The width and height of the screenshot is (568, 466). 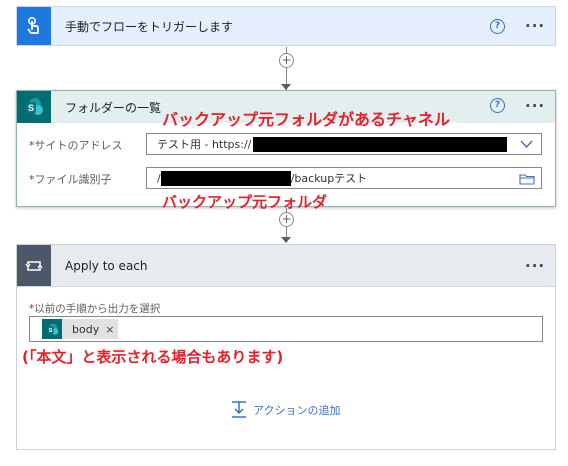 What do you see at coordinates (286, 329) in the screenshot?
I see `select-output-input: S body ×` at bounding box center [286, 329].